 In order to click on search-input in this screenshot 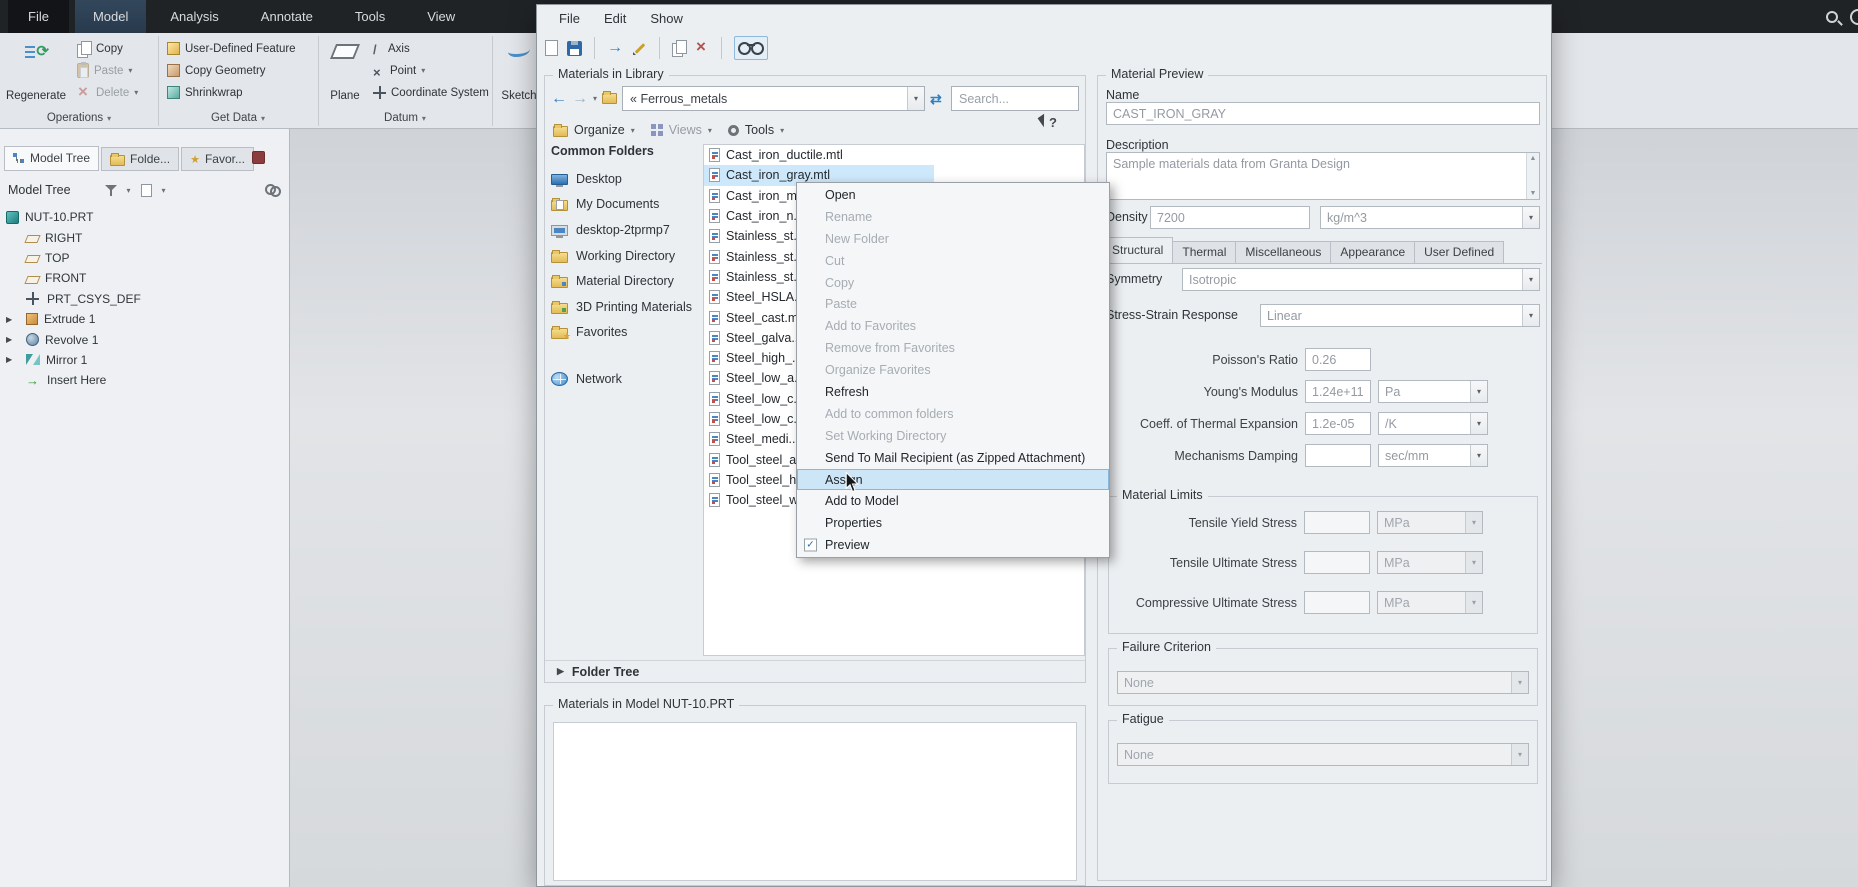, I will do `click(1015, 98)`.